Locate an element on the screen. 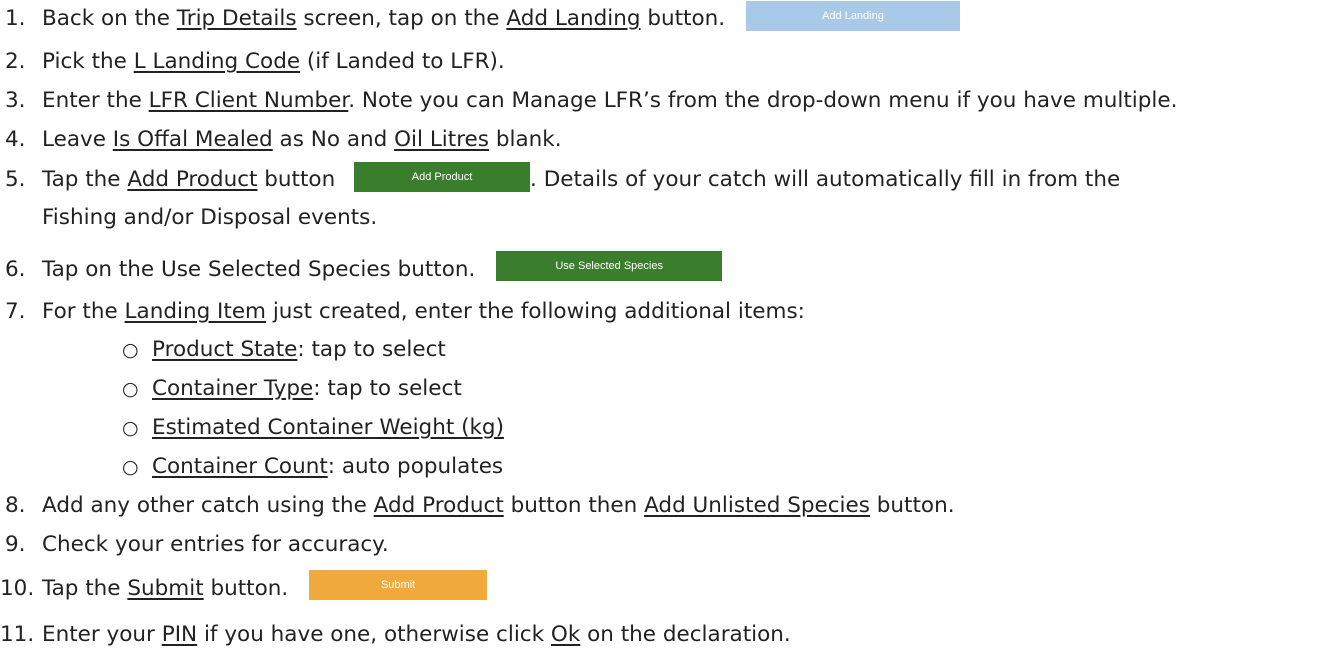 The width and height of the screenshot is (1319, 659). step-number: 10. is located at coordinates (17, 588).